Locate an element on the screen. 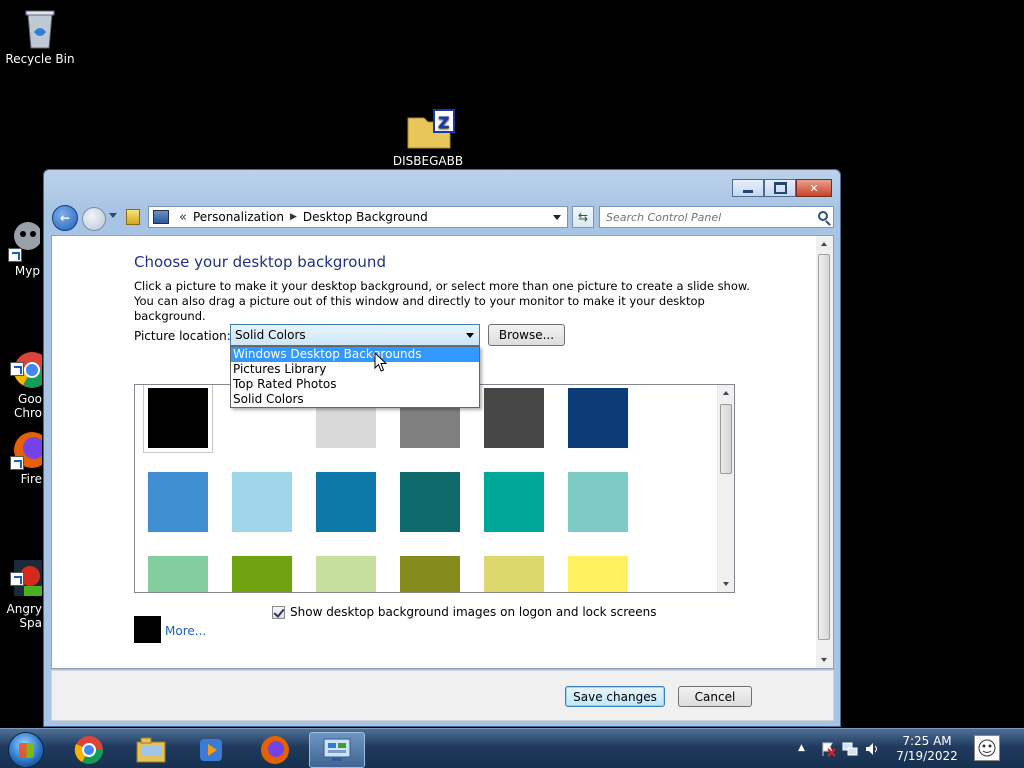 The height and width of the screenshot is (768, 1024). recent-pages-dropdown is located at coordinates (113, 215).